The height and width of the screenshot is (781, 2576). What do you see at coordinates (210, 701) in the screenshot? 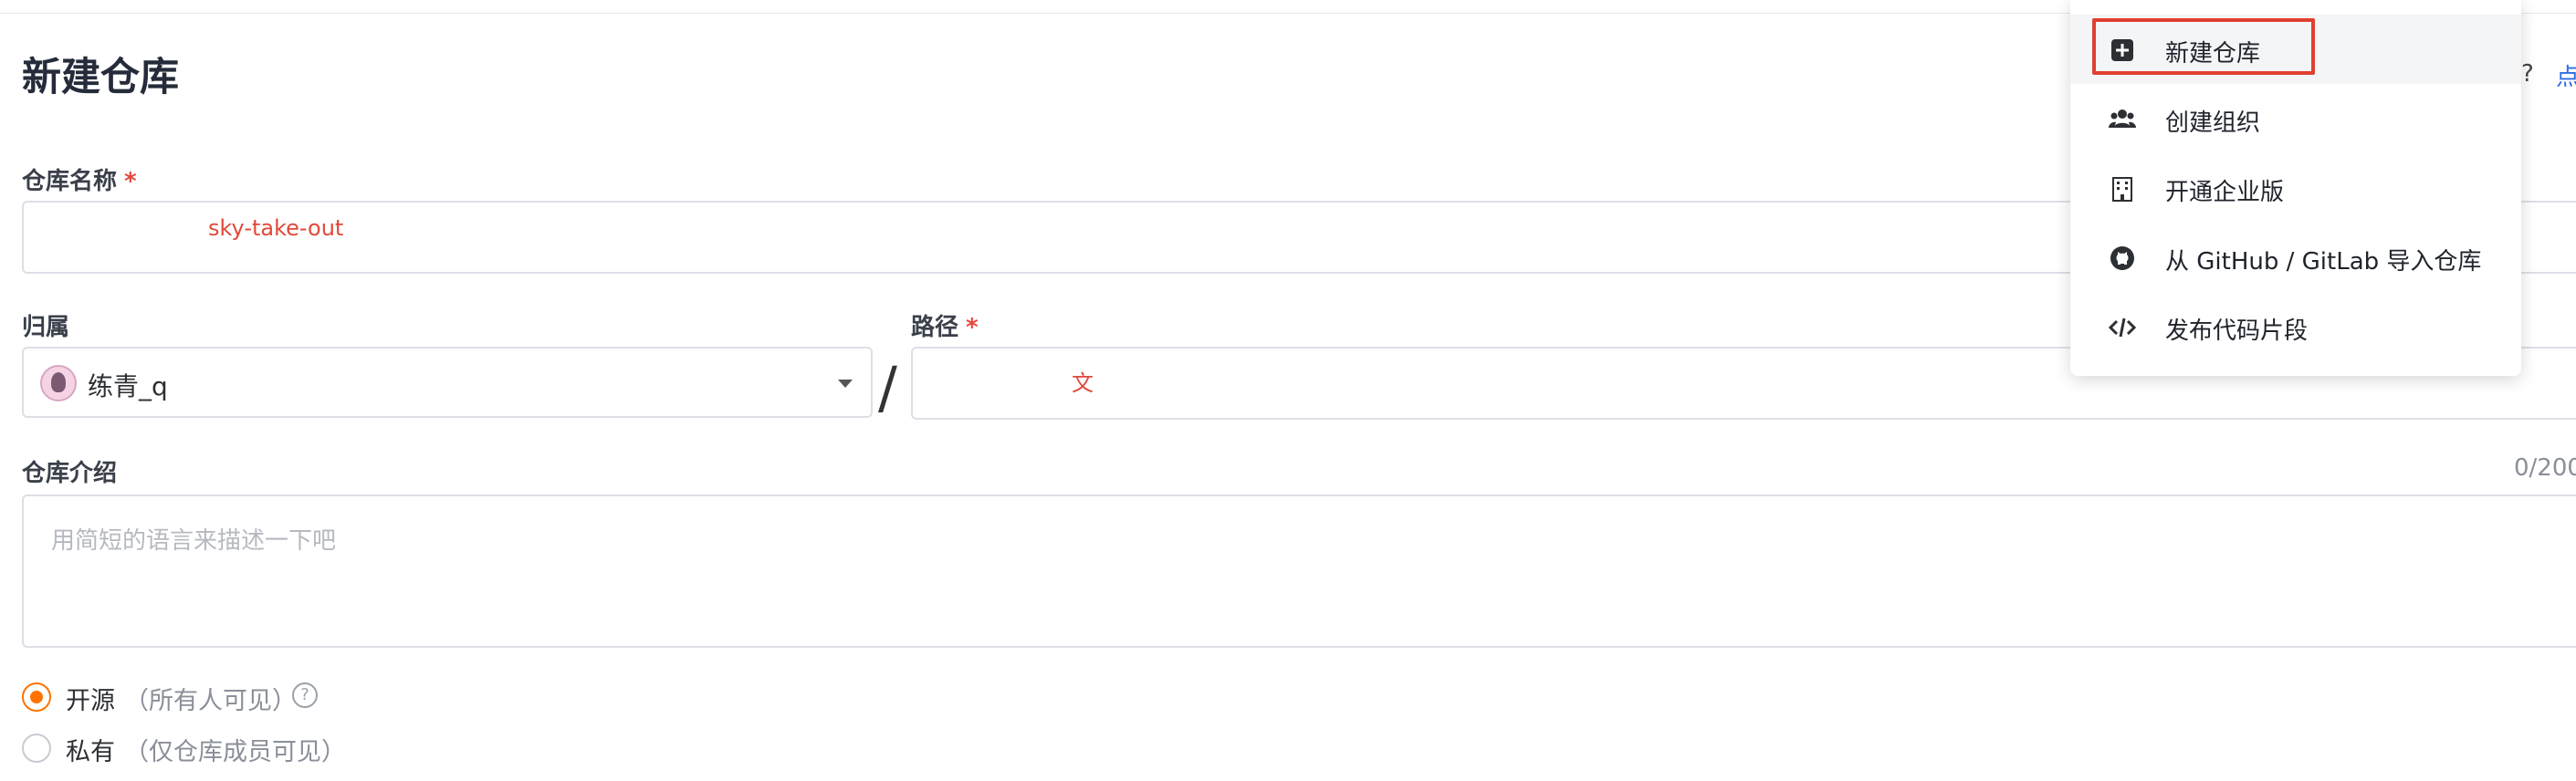
I see `radio-public-hint: （所有人可见）` at bounding box center [210, 701].